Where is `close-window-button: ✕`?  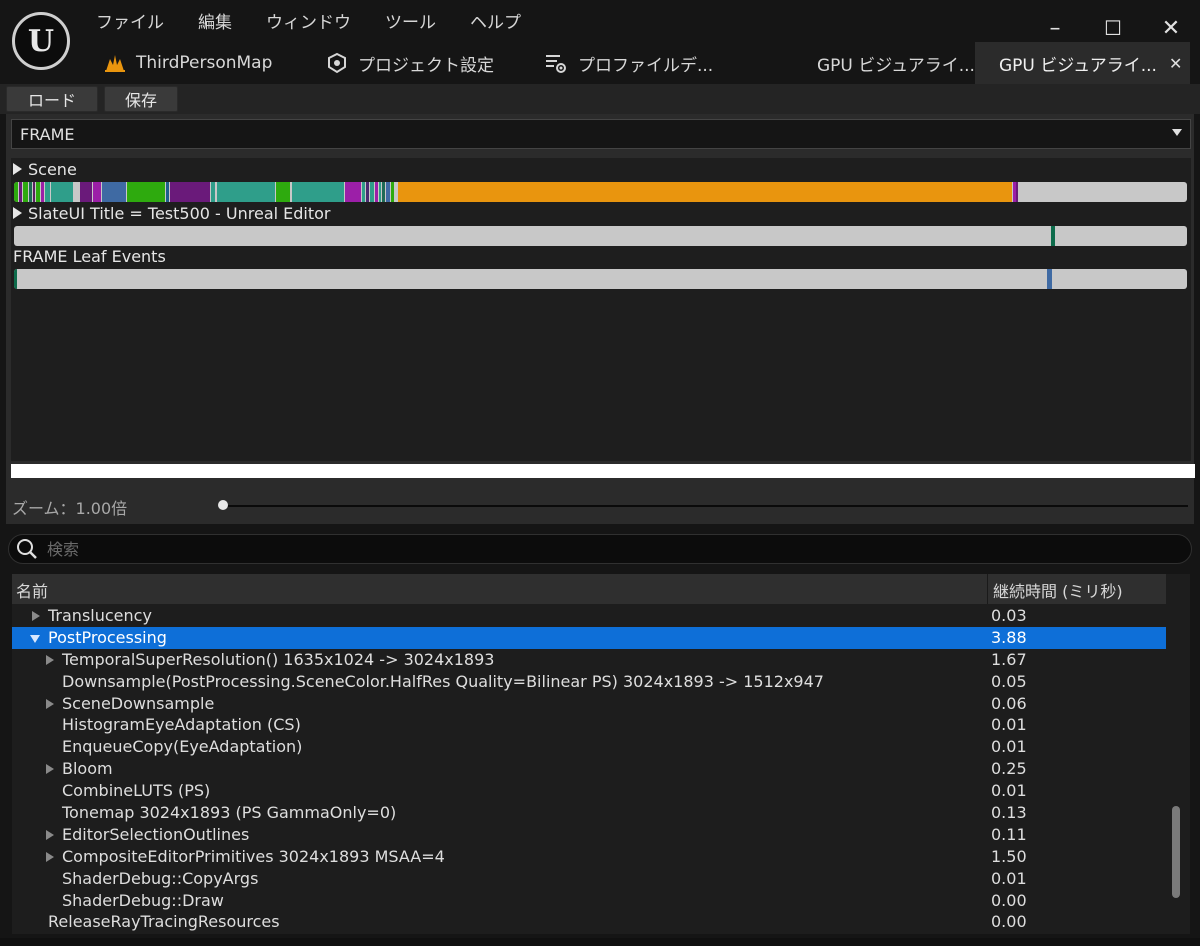
close-window-button: ✕ is located at coordinates (1171, 28).